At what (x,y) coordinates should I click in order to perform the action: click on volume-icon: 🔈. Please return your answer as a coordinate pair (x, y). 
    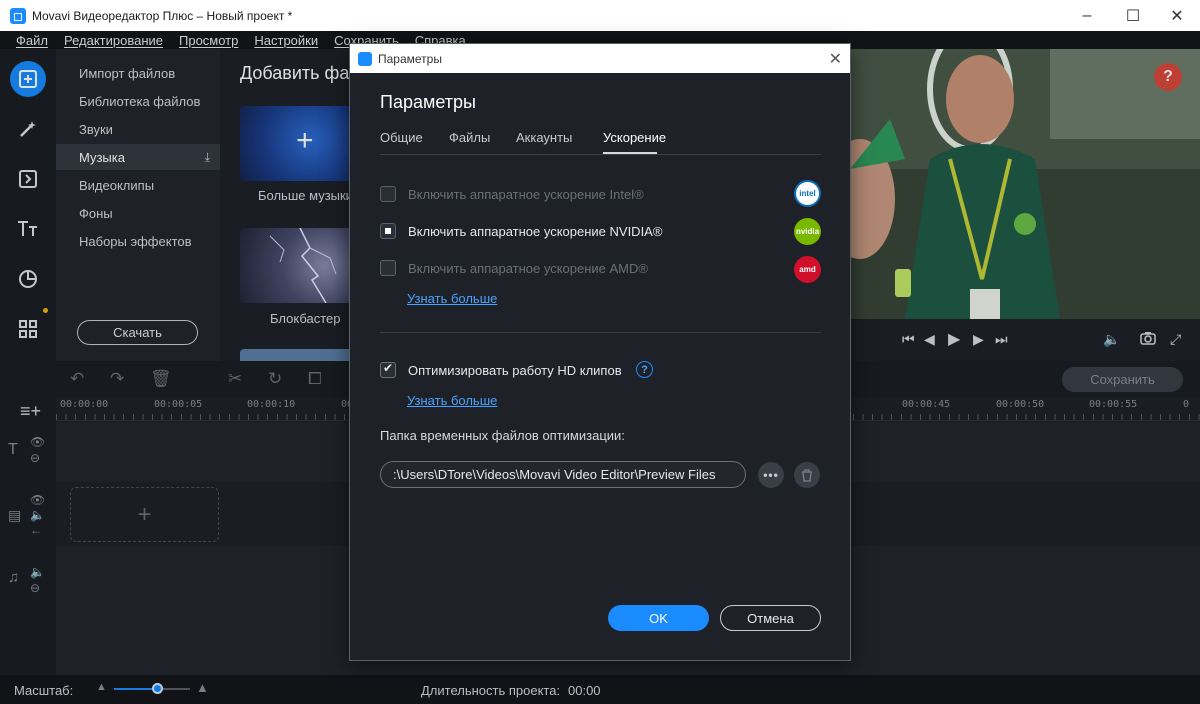
    Looking at the image, I should click on (1111, 339).